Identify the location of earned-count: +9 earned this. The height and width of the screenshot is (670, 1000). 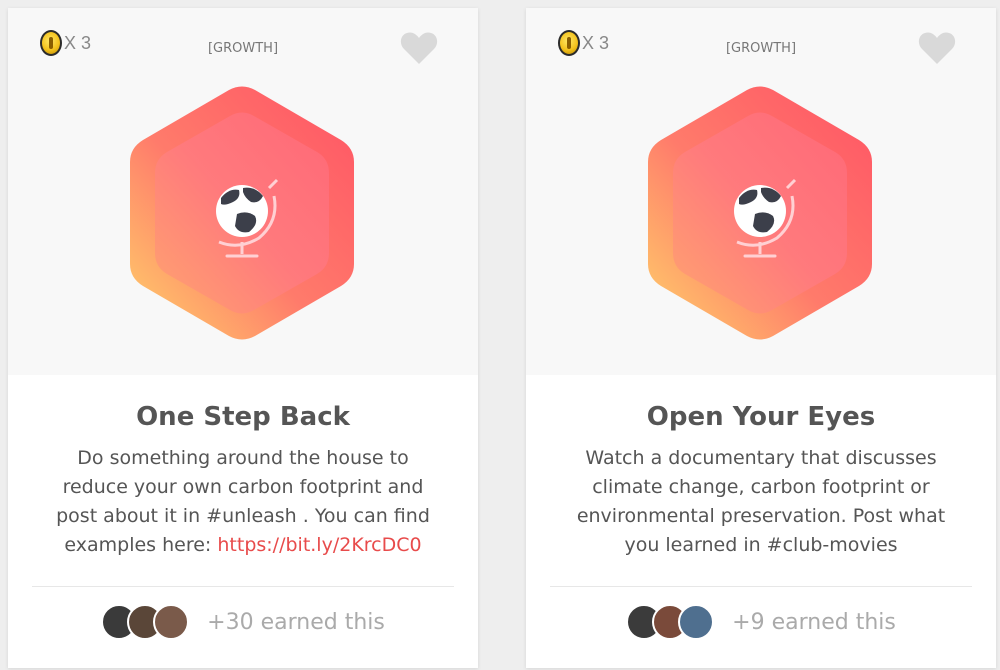
(814, 622).